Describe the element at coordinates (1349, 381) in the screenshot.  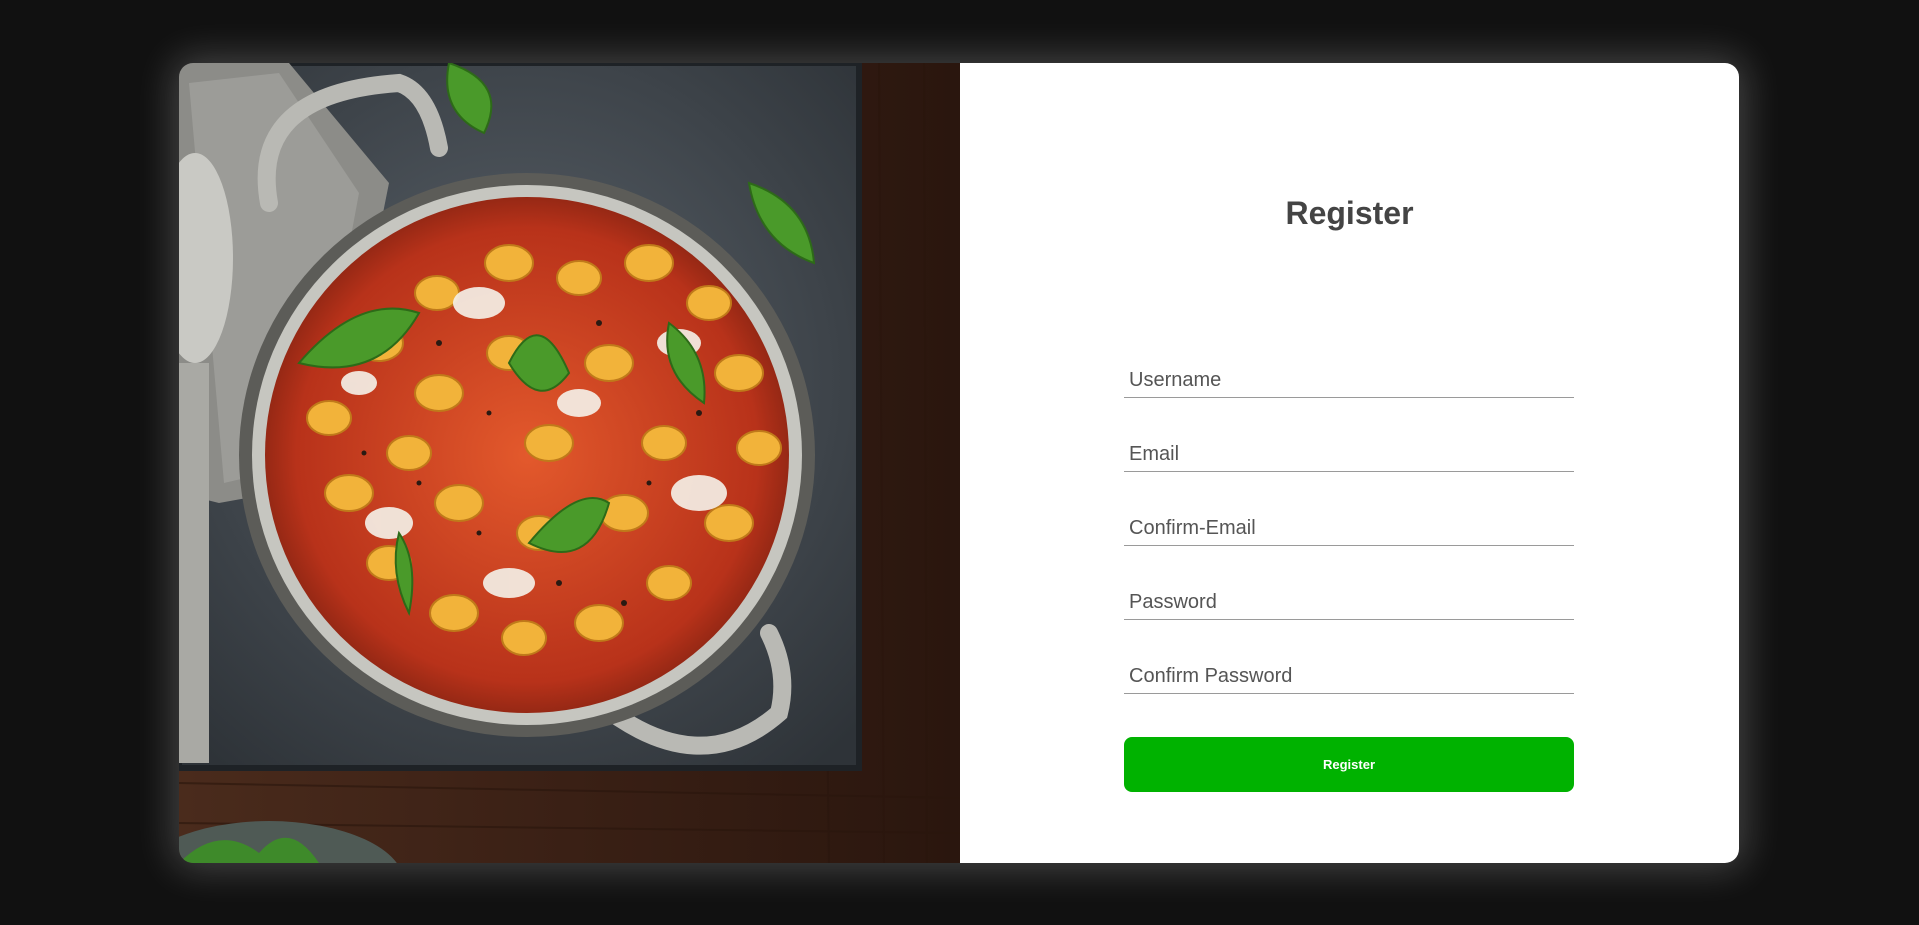
I see `username-field` at that location.